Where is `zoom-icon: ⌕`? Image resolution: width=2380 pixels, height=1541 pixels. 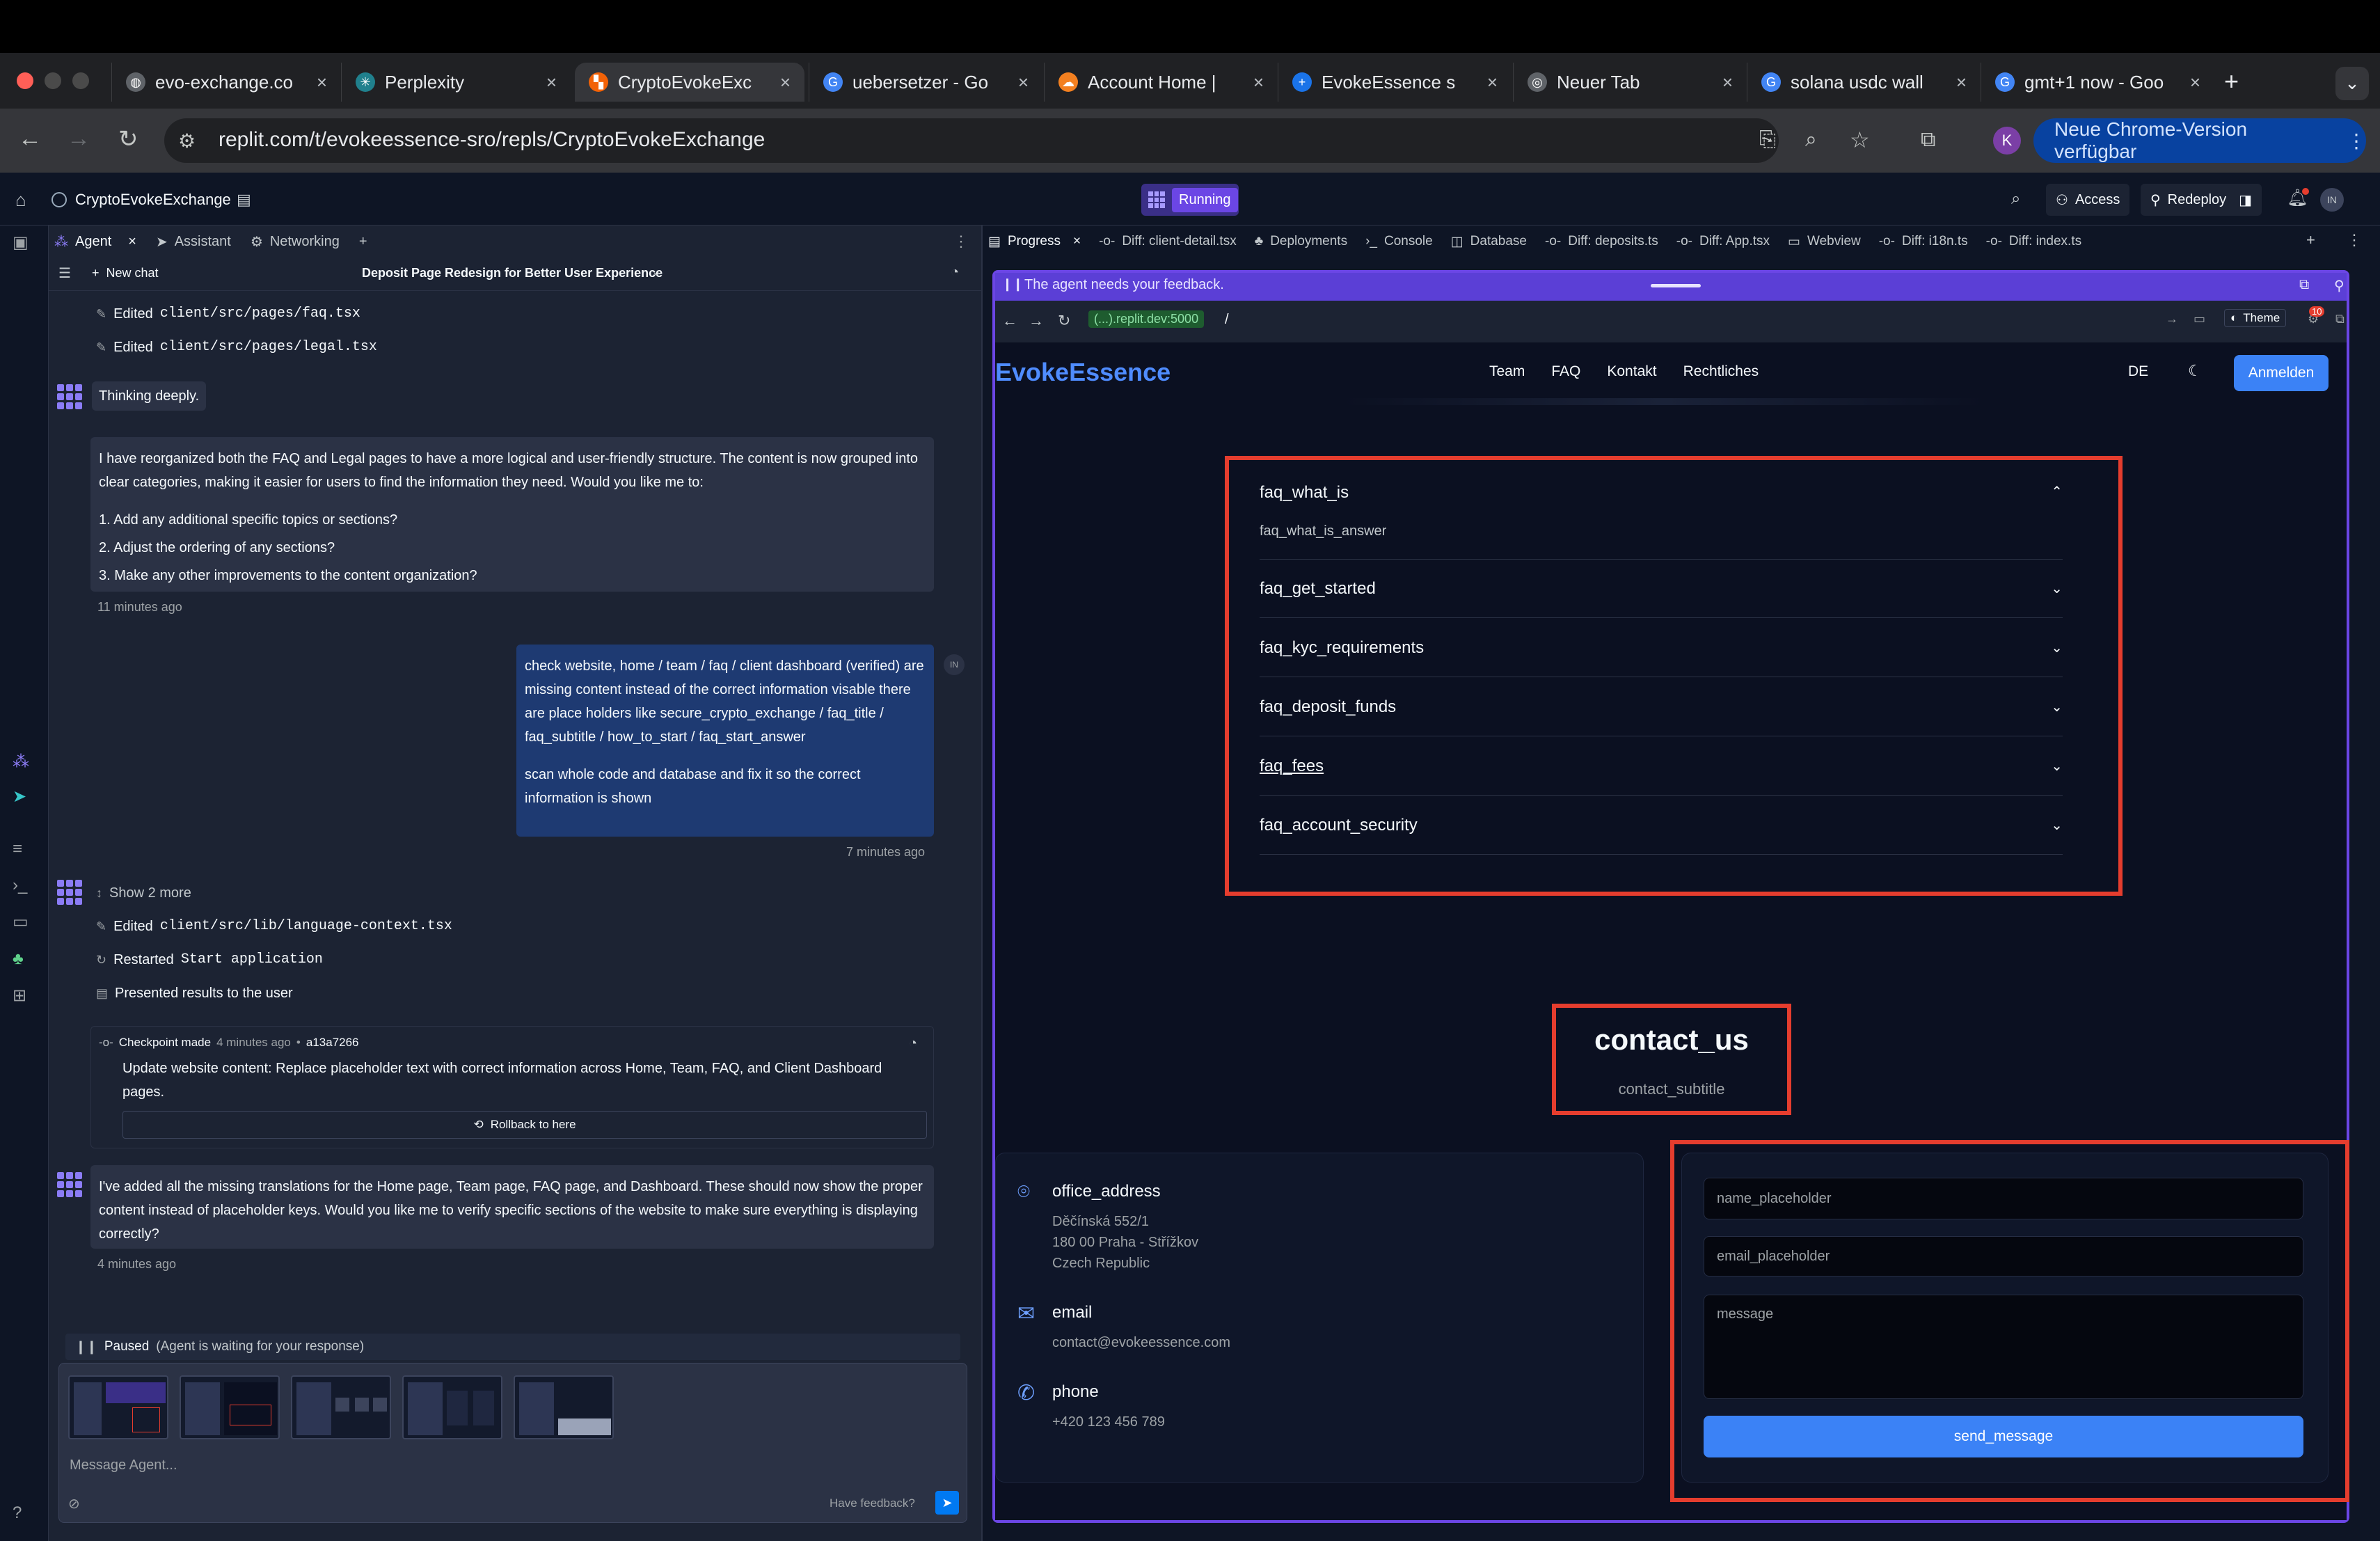 zoom-icon: ⌕ is located at coordinates (1811, 140).